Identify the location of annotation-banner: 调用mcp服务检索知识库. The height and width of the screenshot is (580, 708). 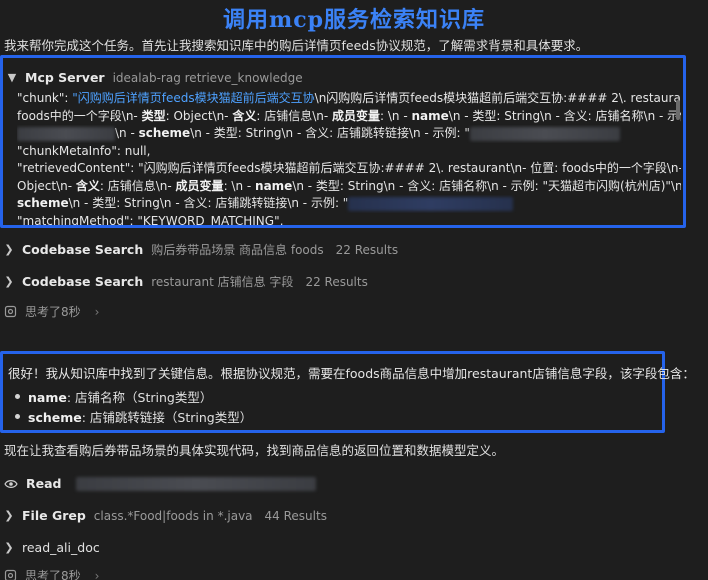
(354, 20).